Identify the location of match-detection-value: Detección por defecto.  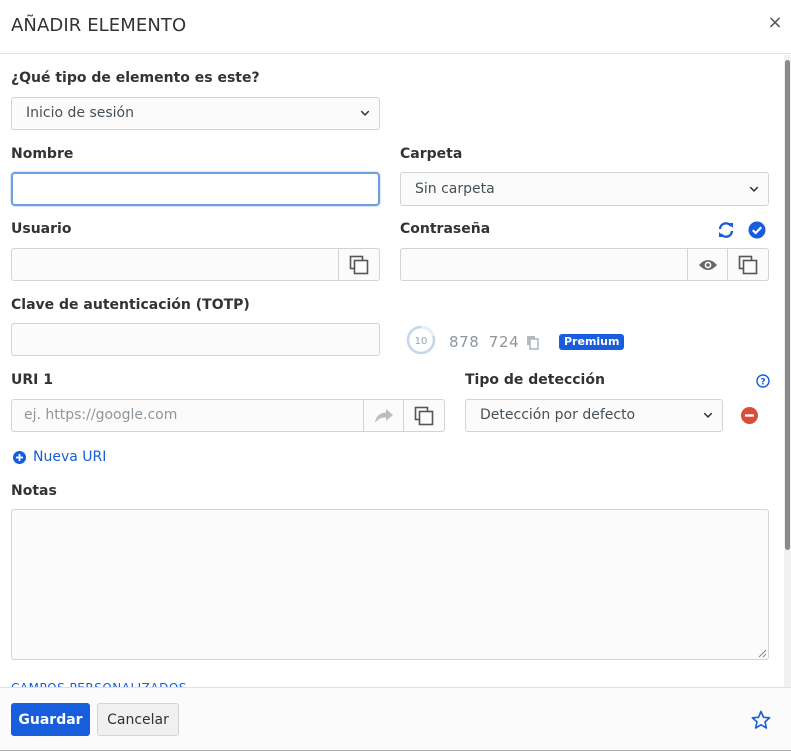
(558, 415).